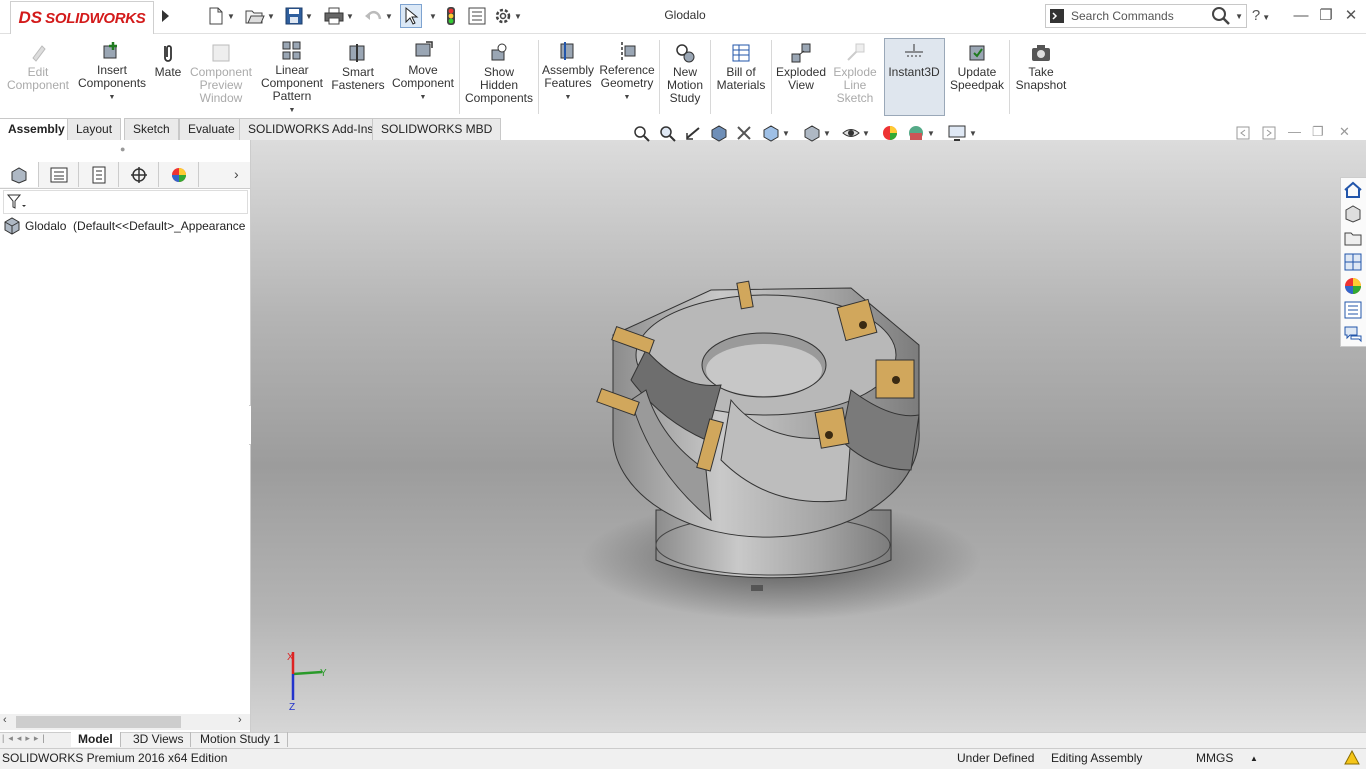  I want to click on take-snapshot-button: Take Snapshot, so click(1041, 64).